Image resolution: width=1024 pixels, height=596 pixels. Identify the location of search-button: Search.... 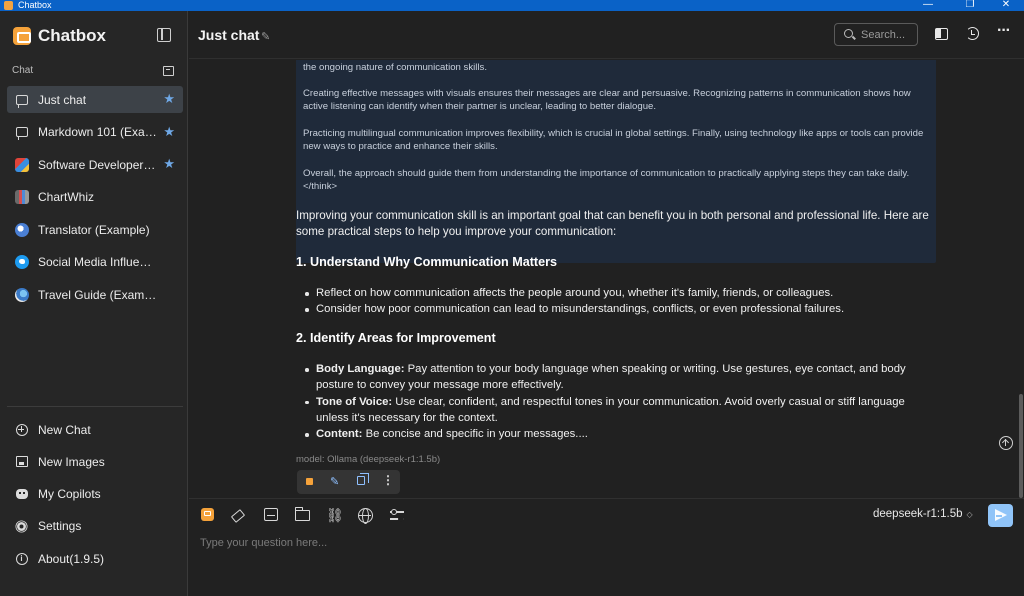
(876, 34).